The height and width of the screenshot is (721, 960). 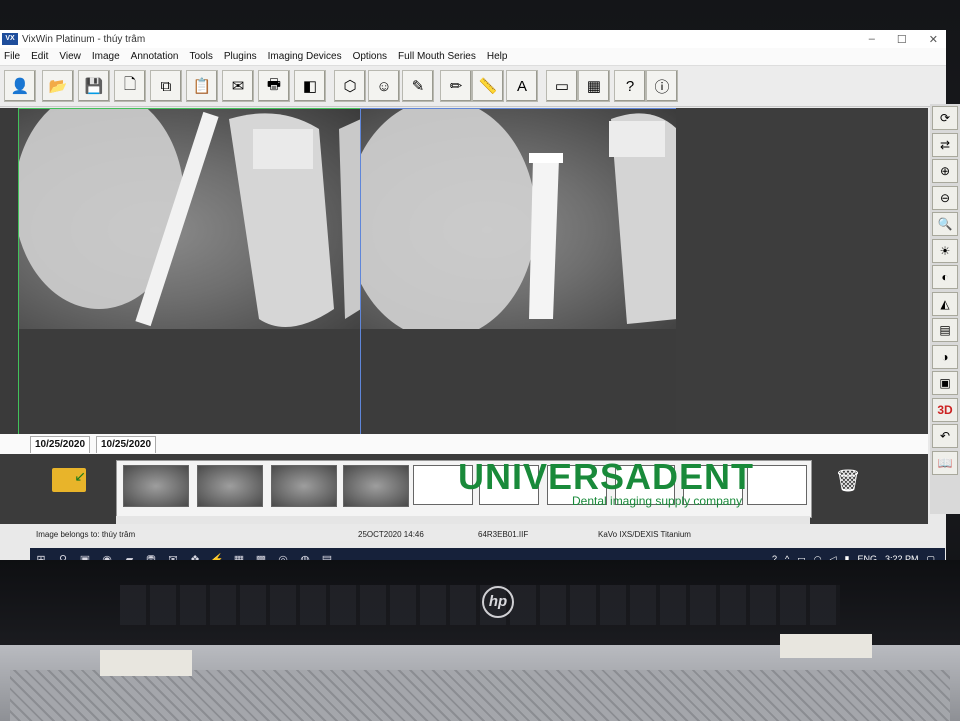 I want to click on zoom-out-icon: ⊖, so click(x=945, y=197).